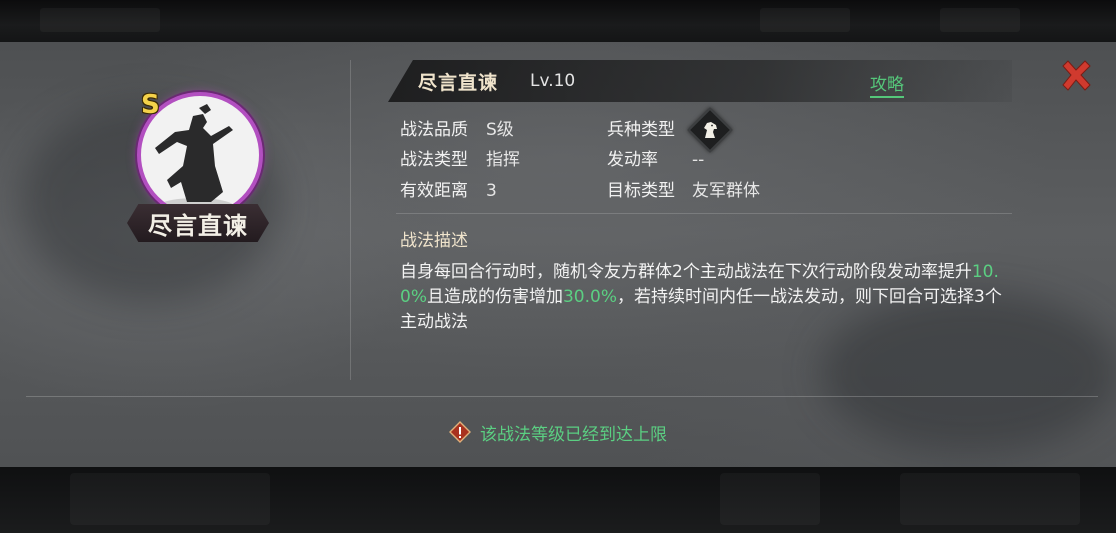  Describe the element at coordinates (726, 191) in the screenshot. I see `target-type-value: 友军群体` at that location.